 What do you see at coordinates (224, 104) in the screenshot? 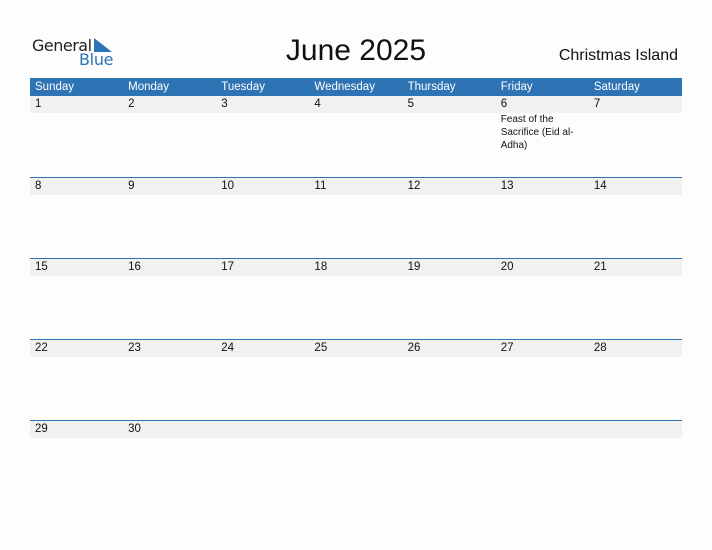
I see `day-number: 3` at bounding box center [224, 104].